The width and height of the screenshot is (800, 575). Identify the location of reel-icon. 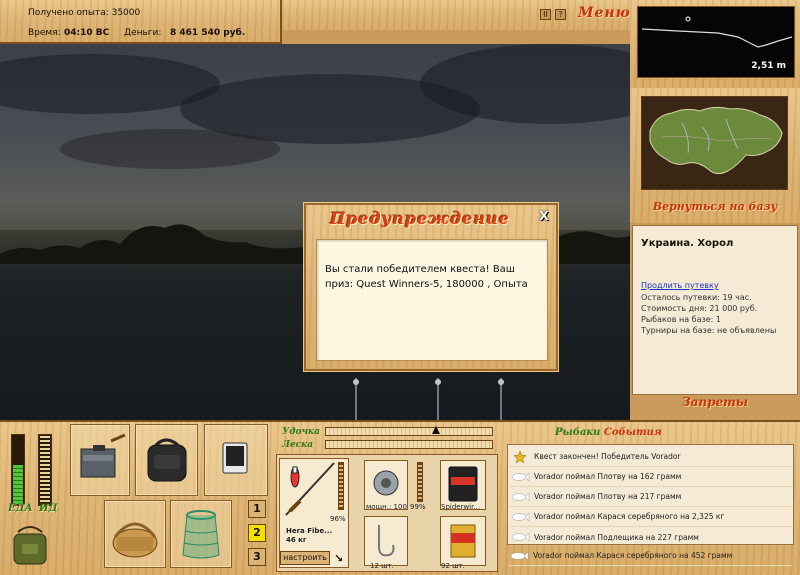
(386, 483).